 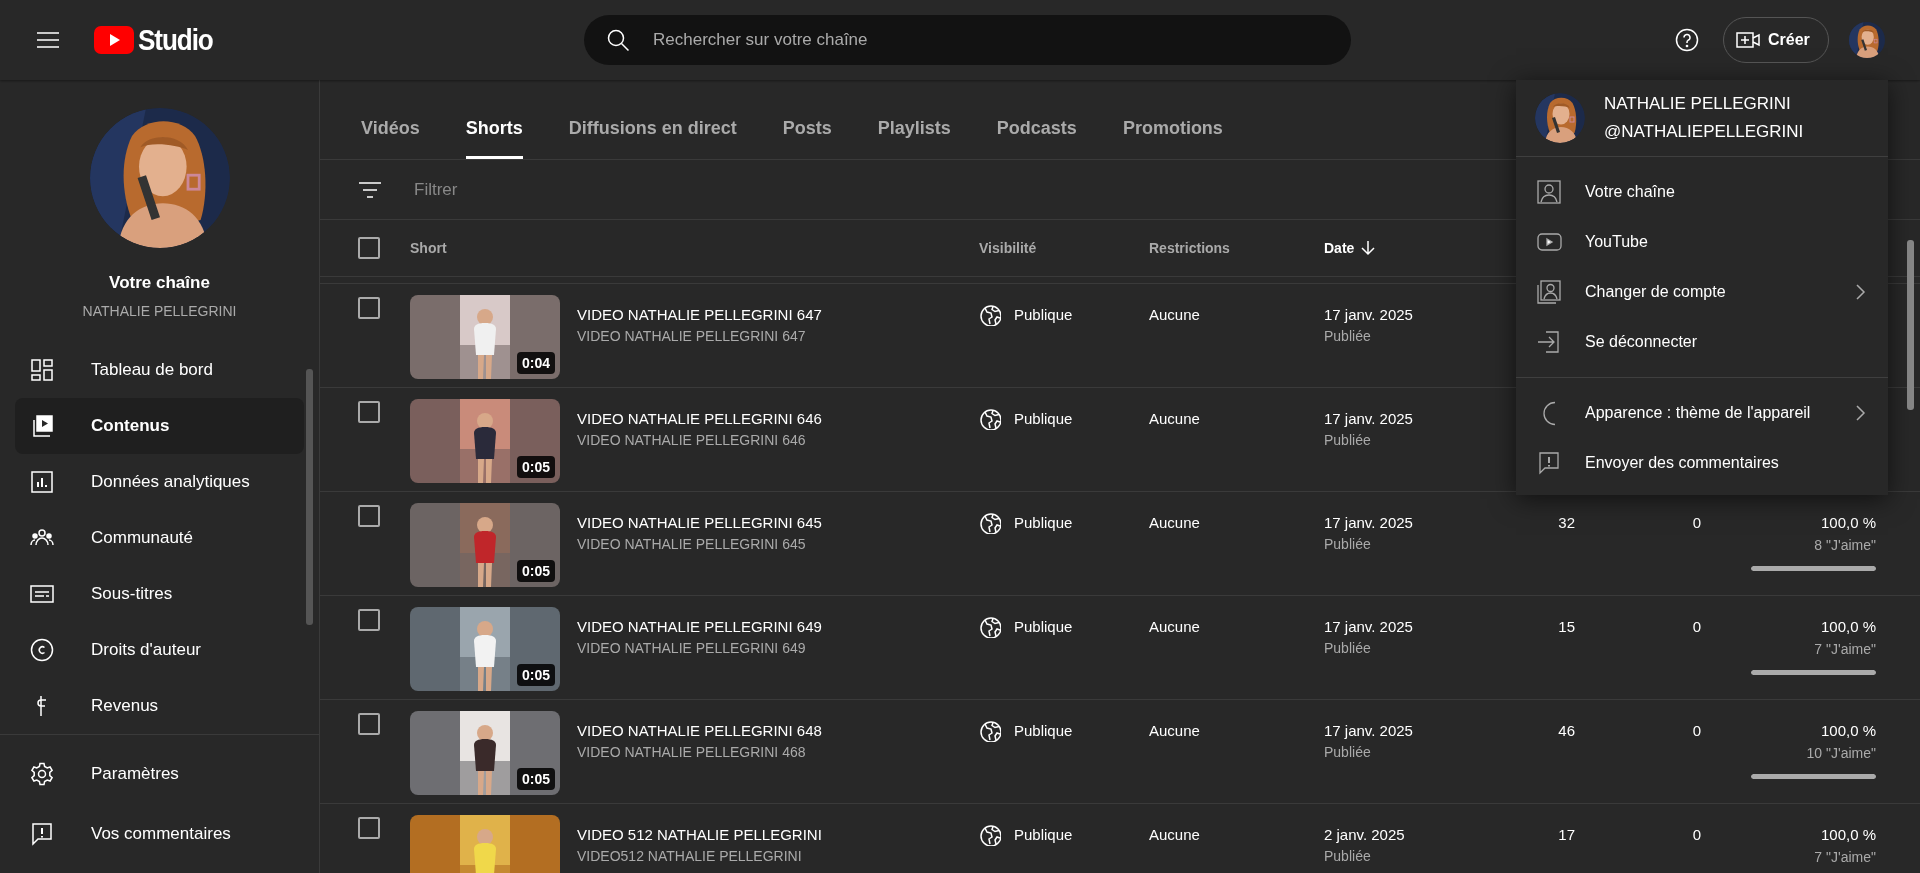 I want to click on help-icon, so click(x=1687, y=40).